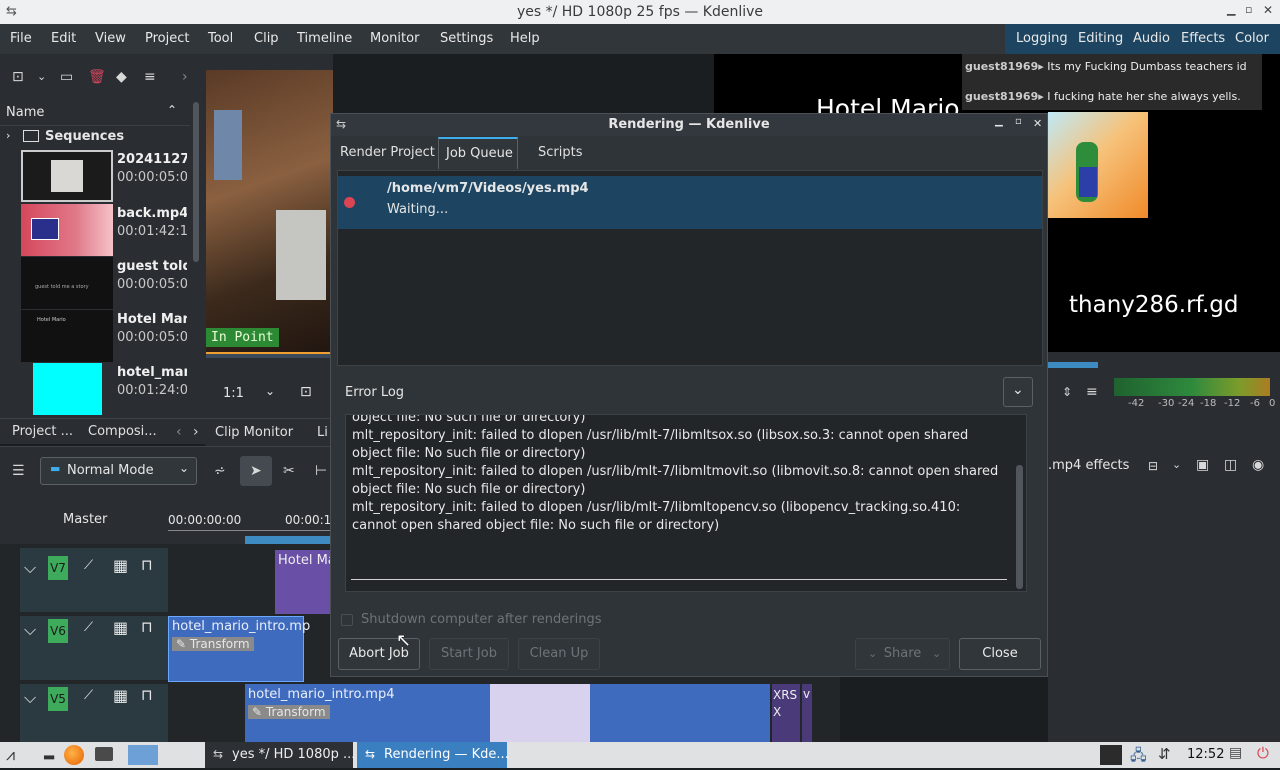 This screenshot has width=1280, height=770. Describe the element at coordinates (1263, 753) in the screenshot. I see `power-icon: ⏻` at that location.